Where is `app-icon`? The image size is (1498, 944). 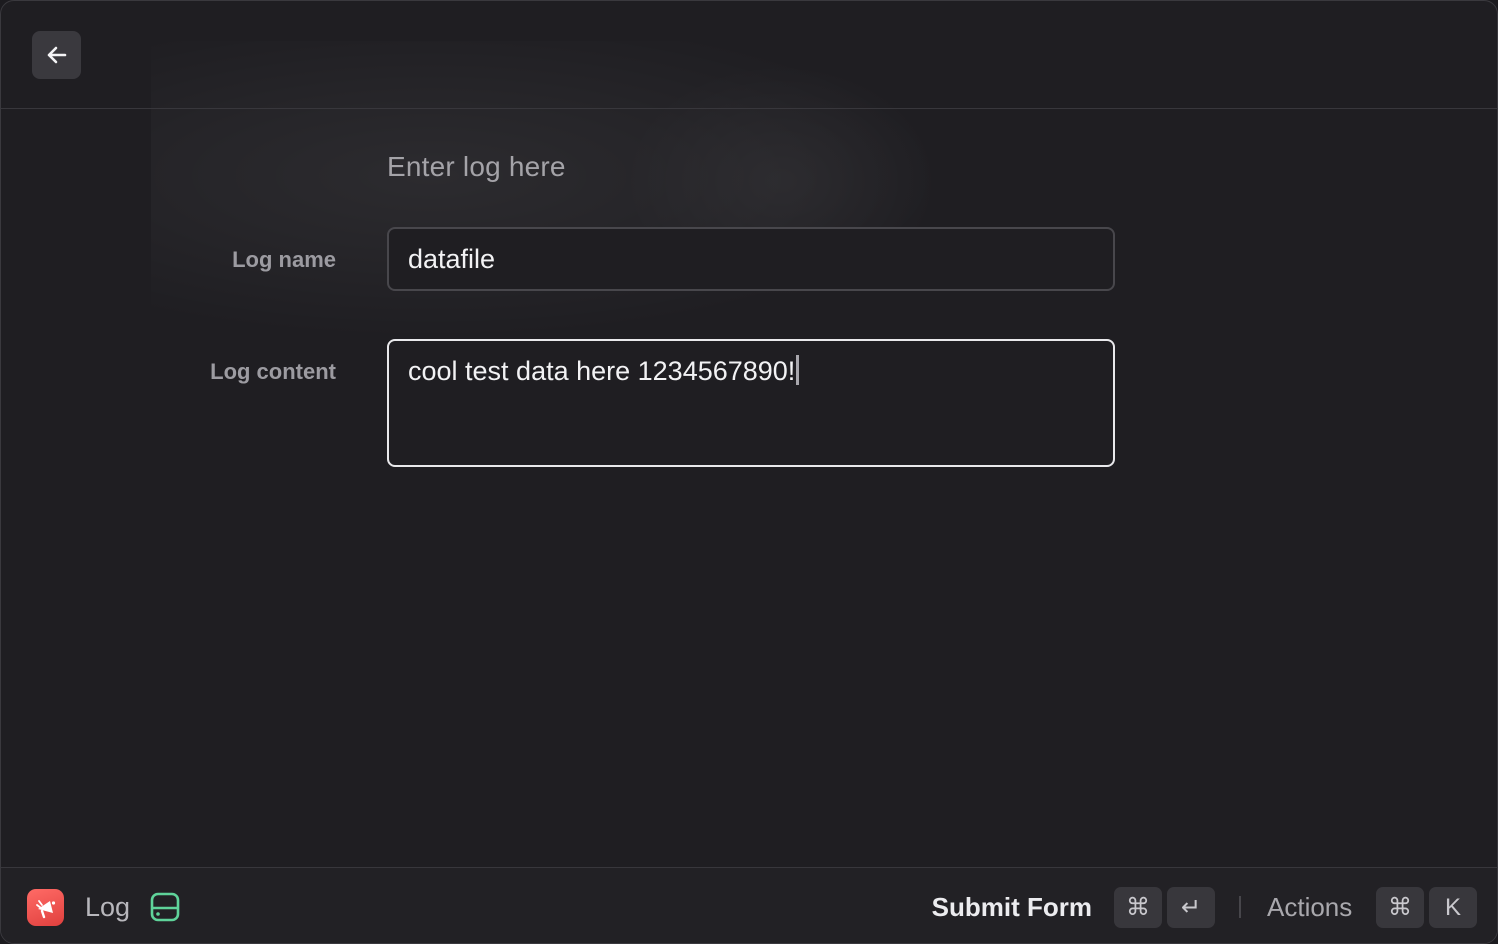 app-icon is located at coordinates (45, 907).